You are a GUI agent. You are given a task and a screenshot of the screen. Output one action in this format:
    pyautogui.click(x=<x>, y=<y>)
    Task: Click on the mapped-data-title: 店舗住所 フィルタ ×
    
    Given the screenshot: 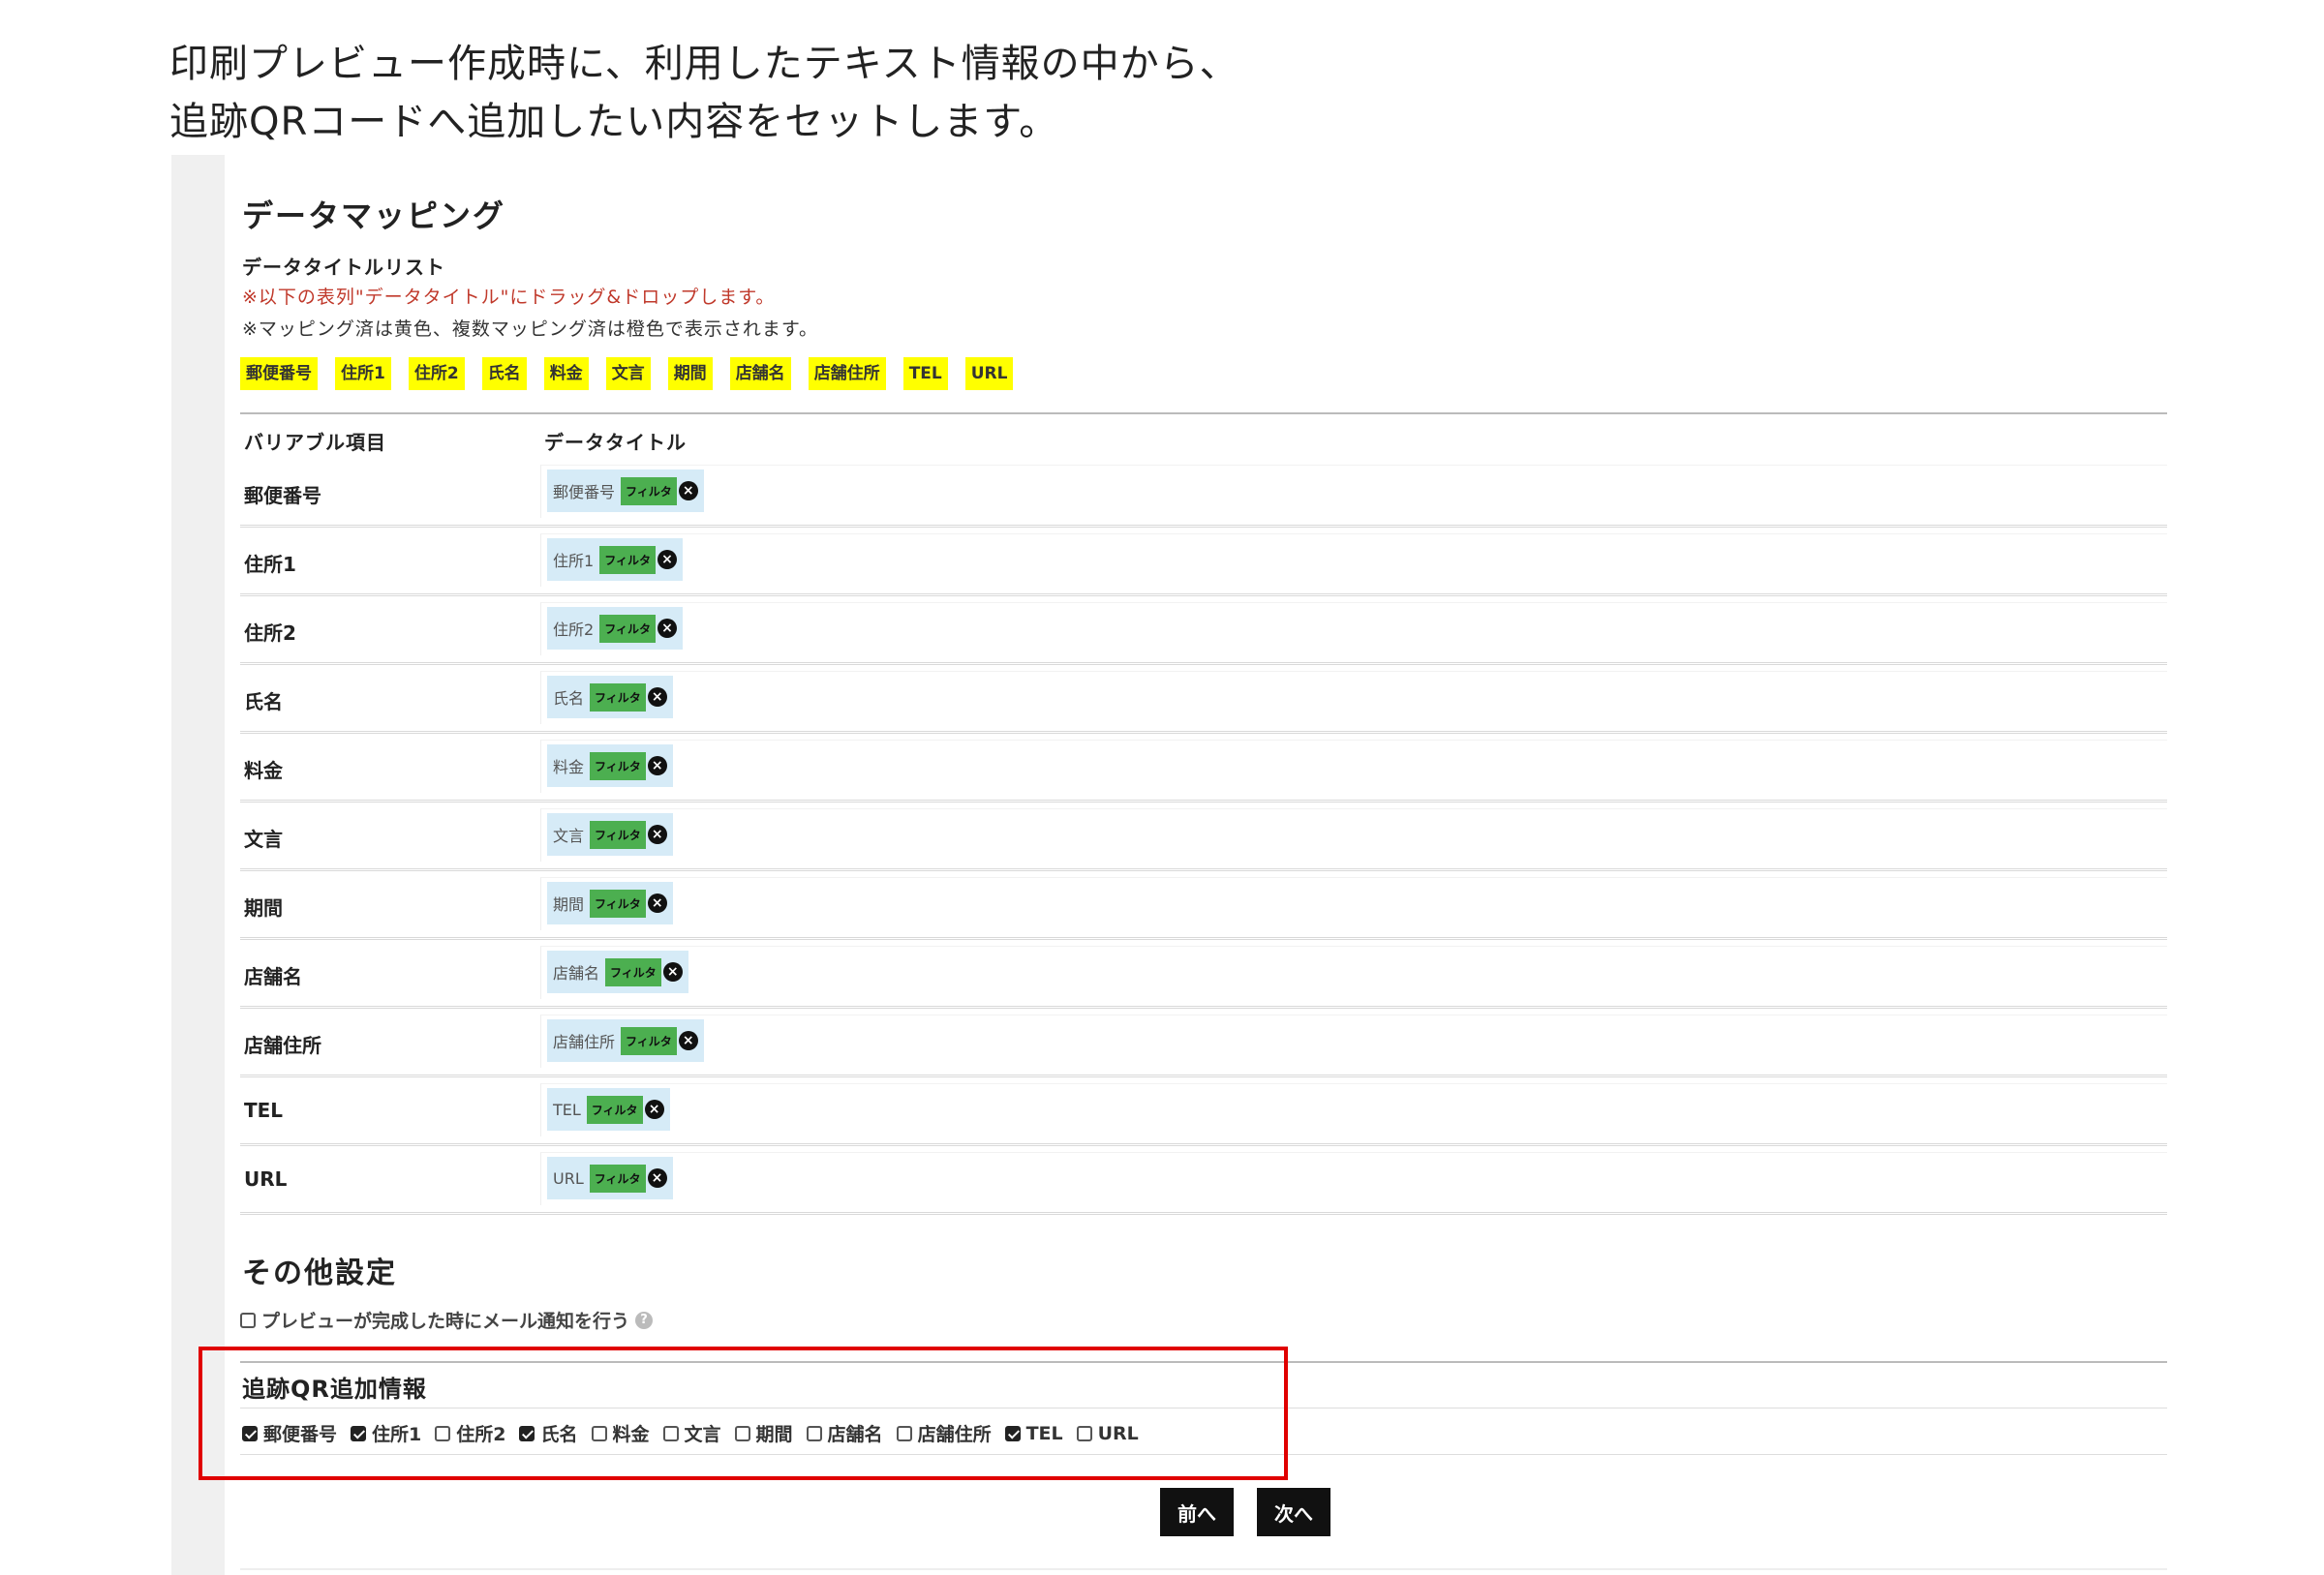 What is the action you would take?
    pyautogui.click(x=626, y=1040)
    